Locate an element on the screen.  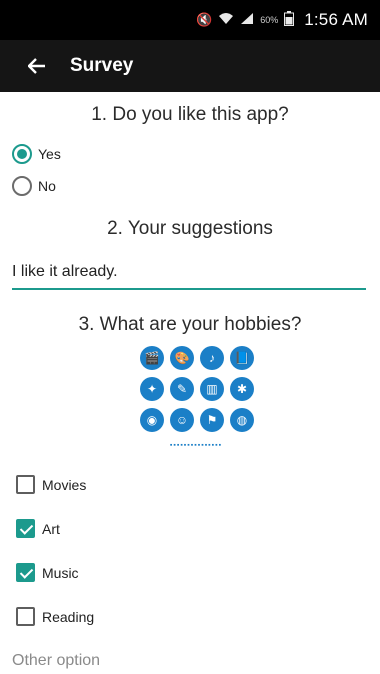
page-title: Survey is located at coordinates (102, 65).